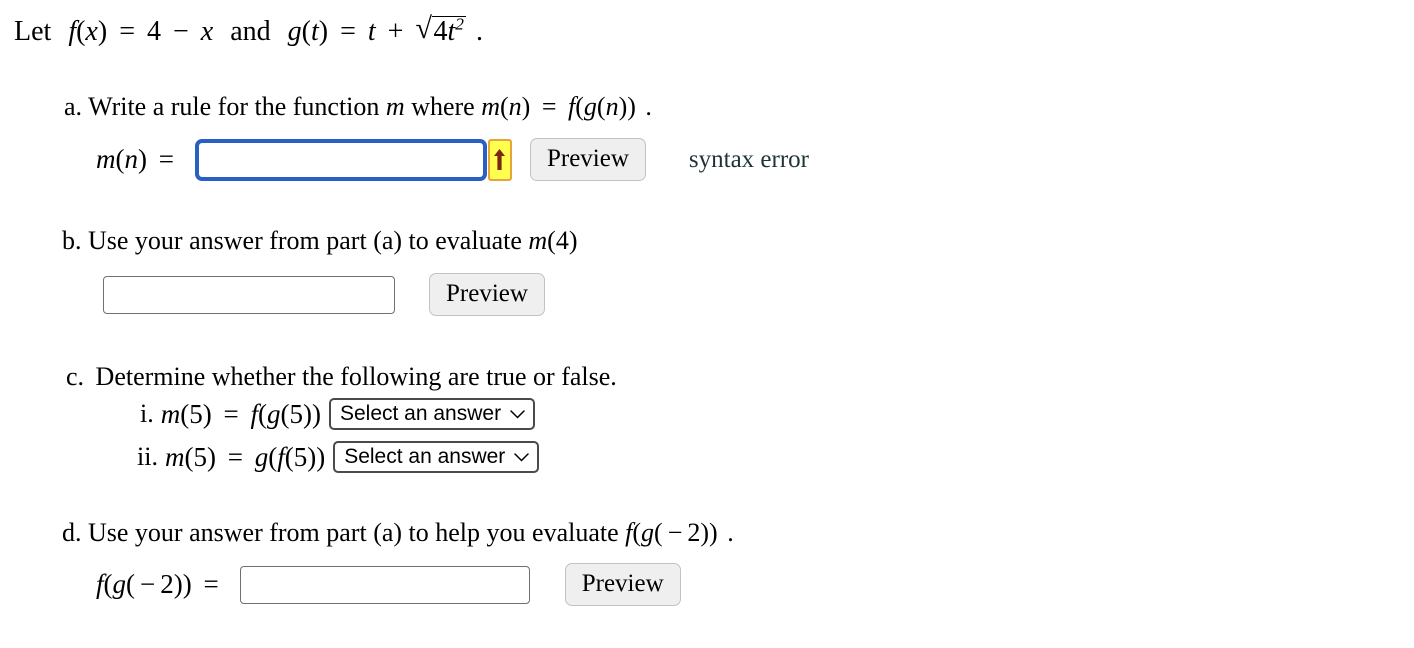  I want to click on up-arrow-icon, so click(500, 159).